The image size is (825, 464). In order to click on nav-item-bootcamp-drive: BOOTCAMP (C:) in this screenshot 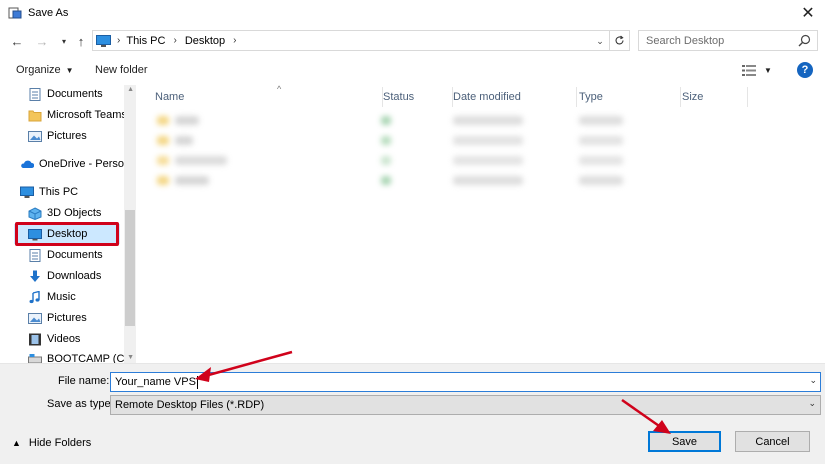, I will do `click(79, 356)`.